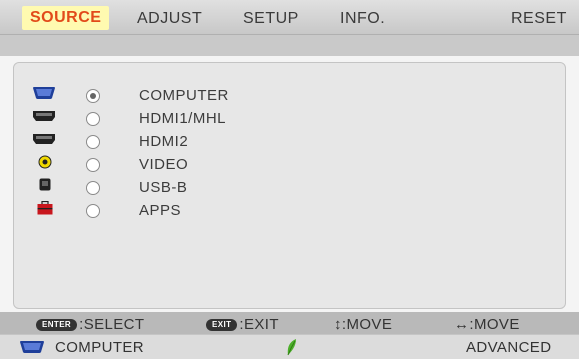 The image size is (579, 359). What do you see at coordinates (160, 210) in the screenshot?
I see `source-label: APPS` at bounding box center [160, 210].